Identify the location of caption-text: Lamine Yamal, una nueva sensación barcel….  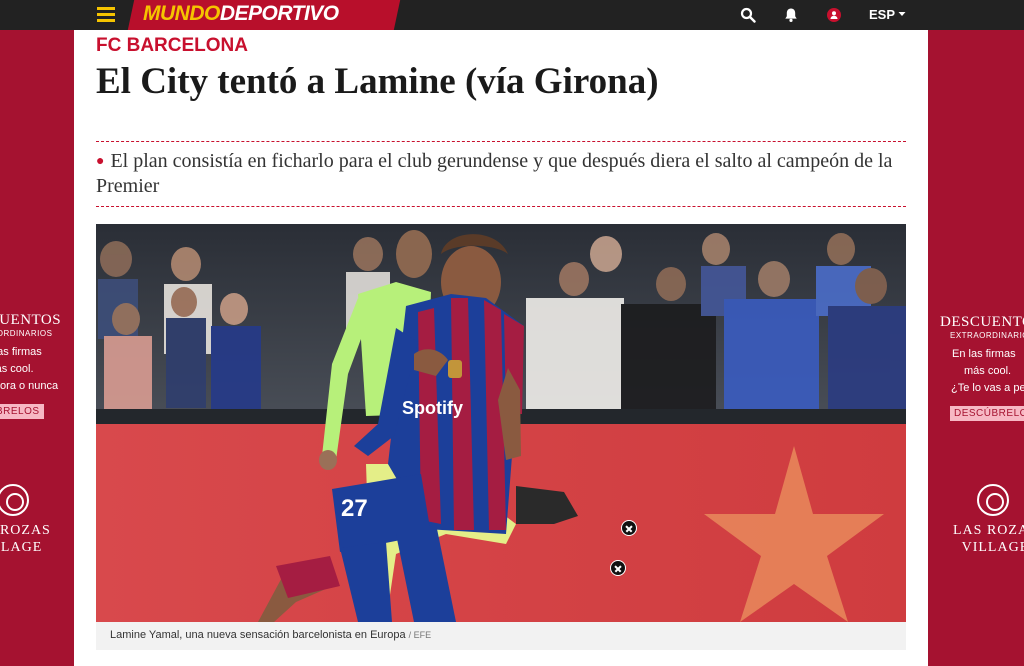
(258, 635).